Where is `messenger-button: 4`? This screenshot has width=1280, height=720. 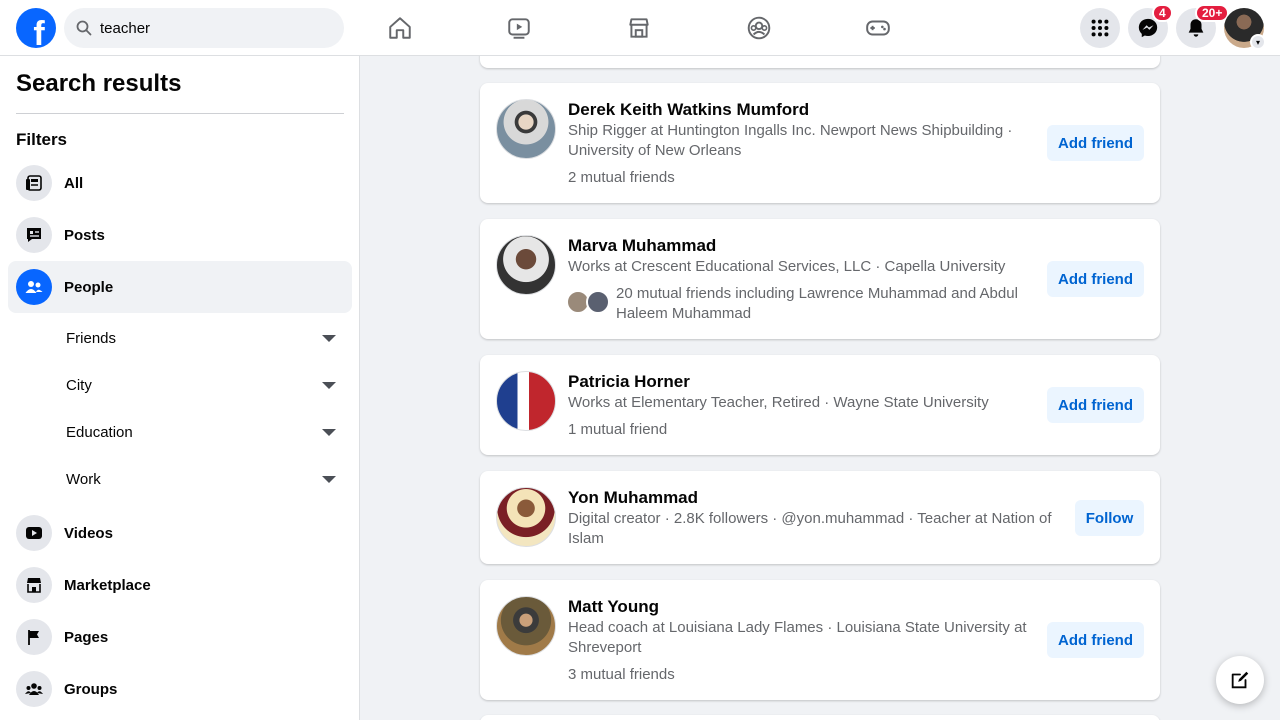 messenger-button: 4 is located at coordinates (1150, 26).